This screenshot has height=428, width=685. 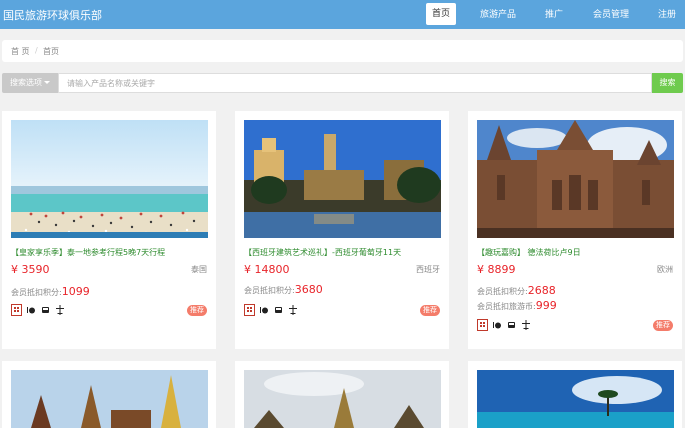 What do you see at coordinates (611, 13) in the screenshot?
I see `nav-member-management: 会员管理` at bounding box center [611, 13].